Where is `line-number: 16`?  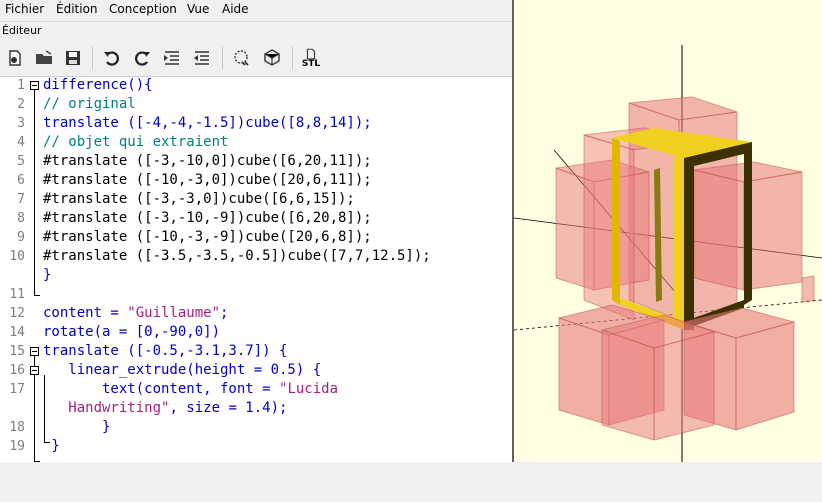 line-number: 16 is located at coordinates (17, 370).